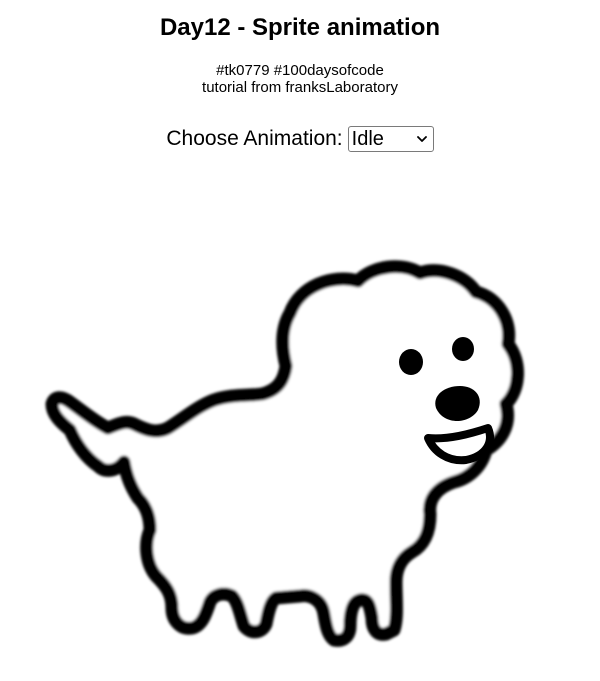  I want to click on animation-select-value: Idle, so click(367, 139).